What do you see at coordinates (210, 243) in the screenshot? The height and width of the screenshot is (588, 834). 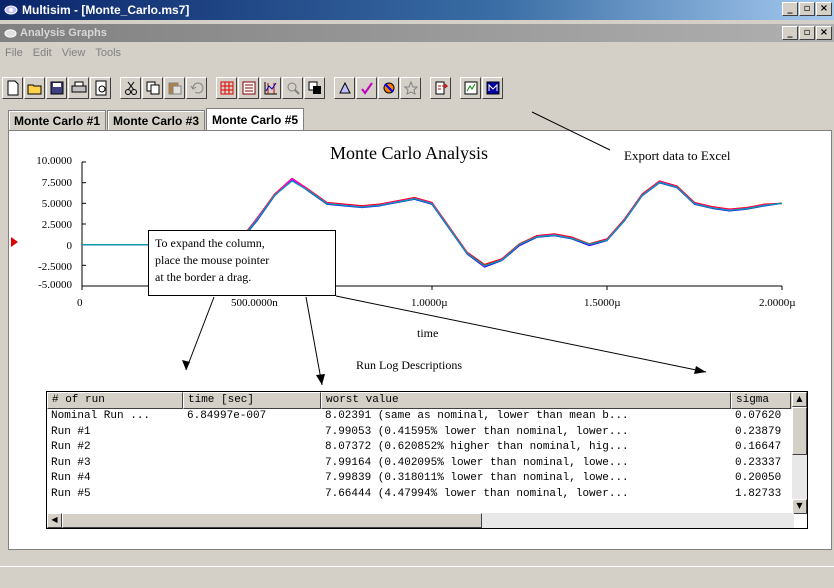 I see `note-line: To expand the column,` at bounding box center [210, 243].